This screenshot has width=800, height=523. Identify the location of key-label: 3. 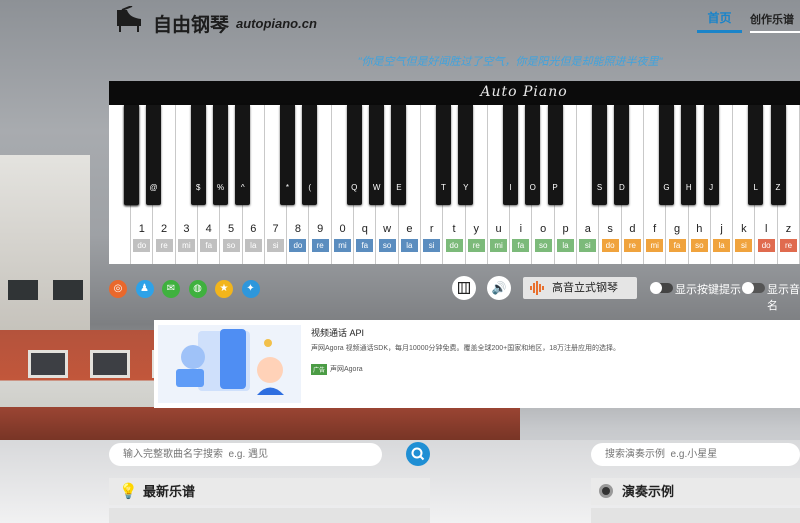
(186, 229).